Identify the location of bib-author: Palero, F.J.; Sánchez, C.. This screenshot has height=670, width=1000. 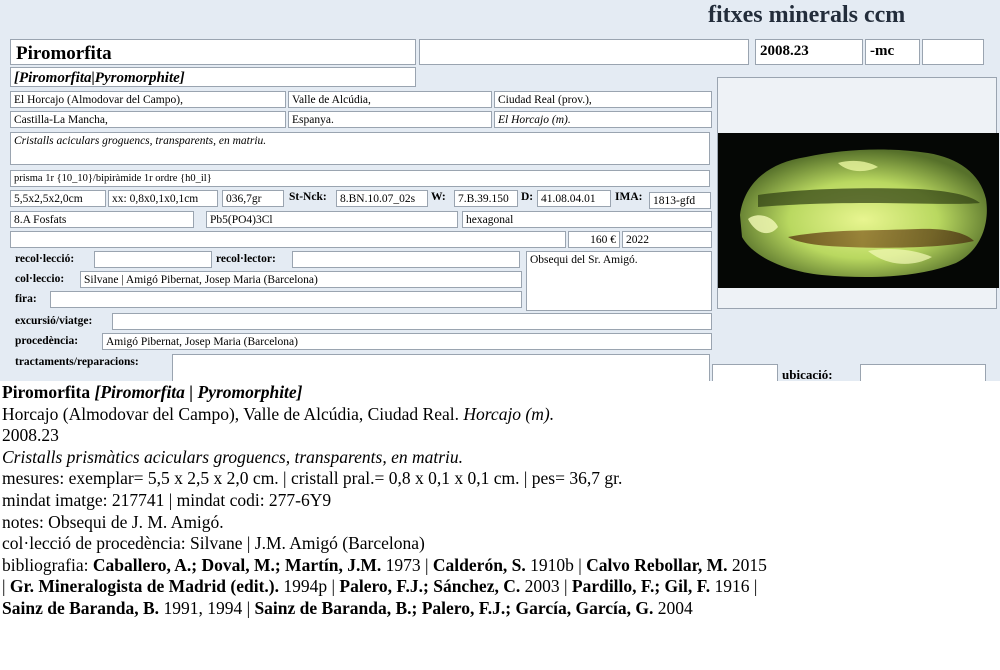
(430, 586).